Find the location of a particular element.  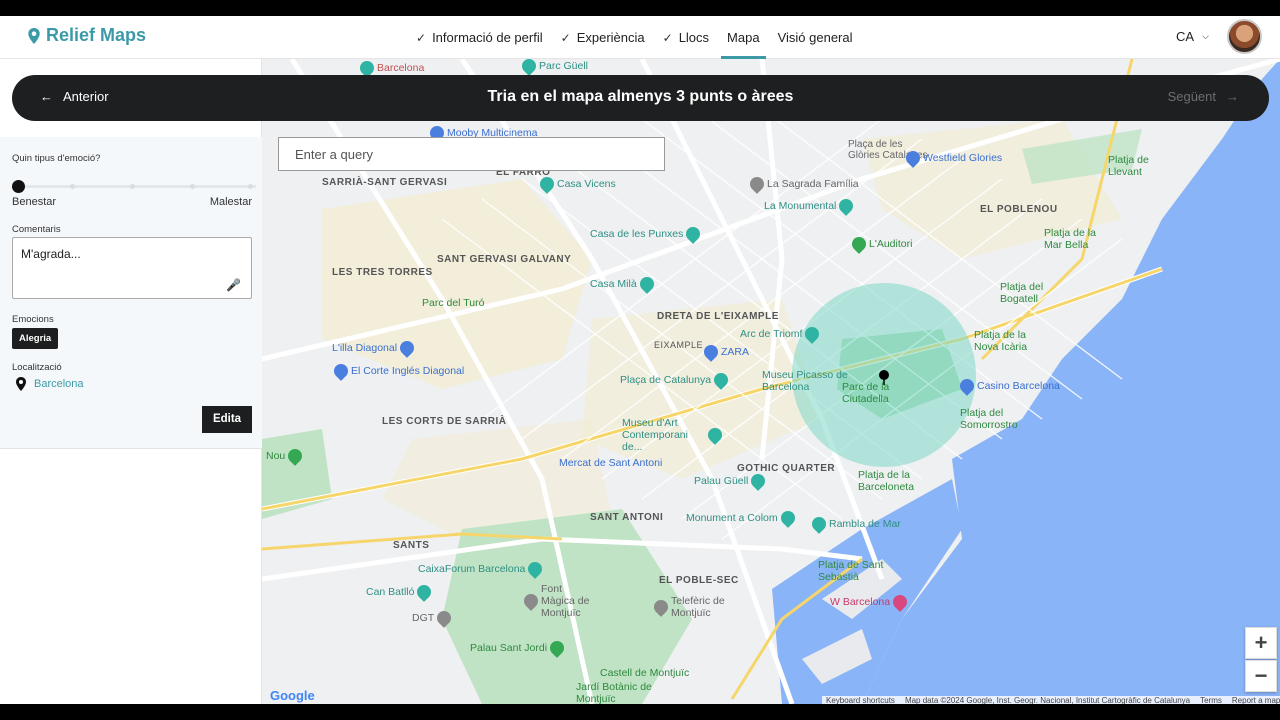

emotion-question-label: Quin tipus d'emoció? is located at coordinates (56, 158).